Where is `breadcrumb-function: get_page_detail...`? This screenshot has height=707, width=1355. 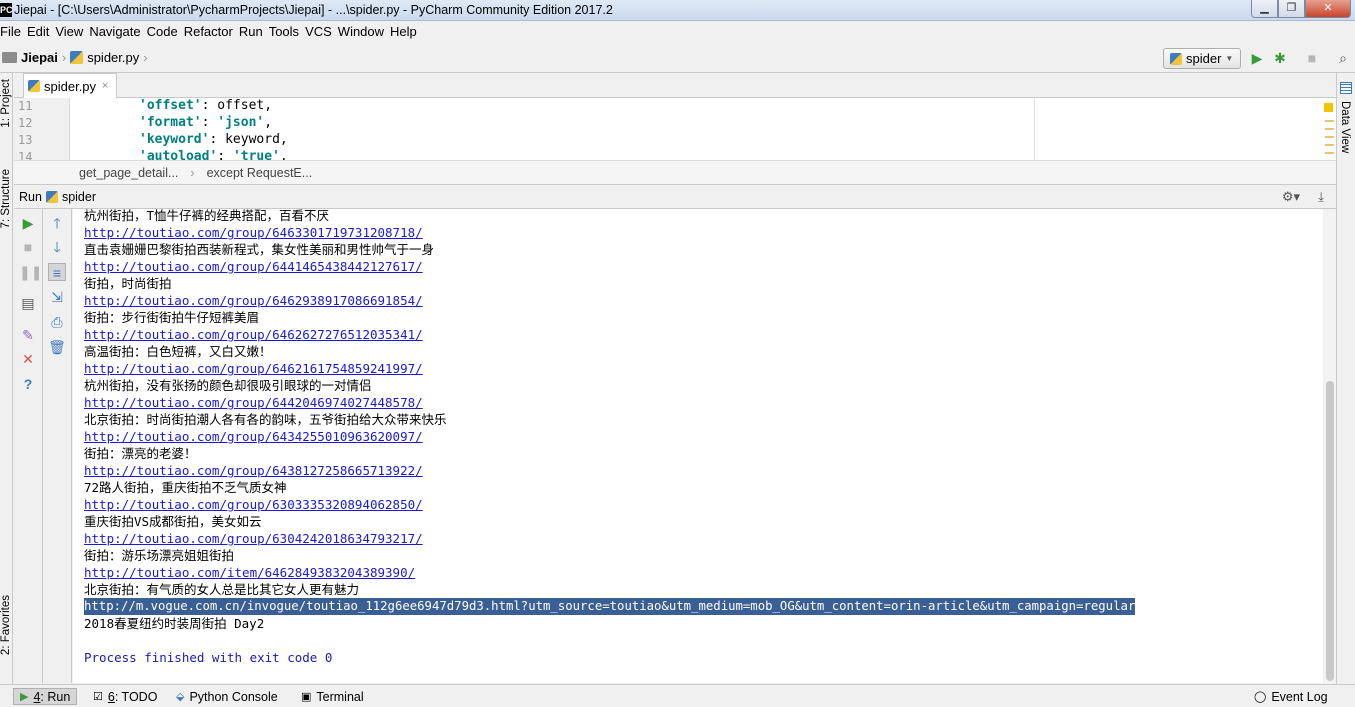
breadcrumb-function: get_page_detail... is located at coordinates (128, 173).